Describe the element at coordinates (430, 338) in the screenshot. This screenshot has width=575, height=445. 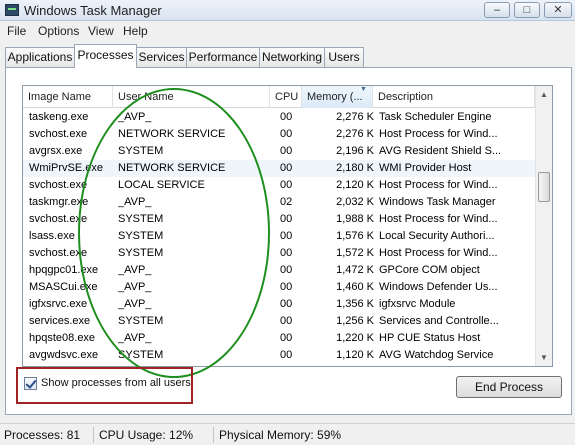
I see `cell-description: HP CUE Status Host` at that location.